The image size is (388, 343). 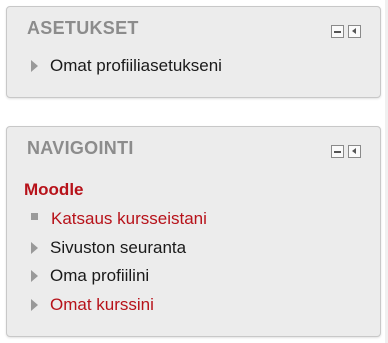 What do you see at coordinates (136, 65) in the screenshot?
I see `settings-item-label: Omat profiiliasetukseni` at bounding box center [136, 65].